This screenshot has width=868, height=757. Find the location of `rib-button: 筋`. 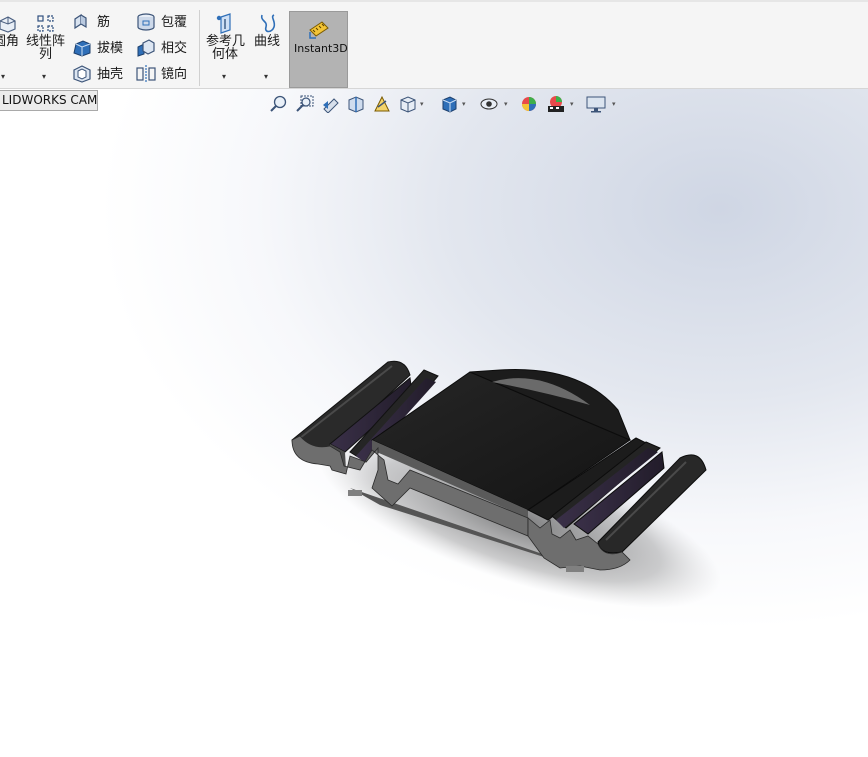

rib-button: 筋 is located at coordinates (100, 23).